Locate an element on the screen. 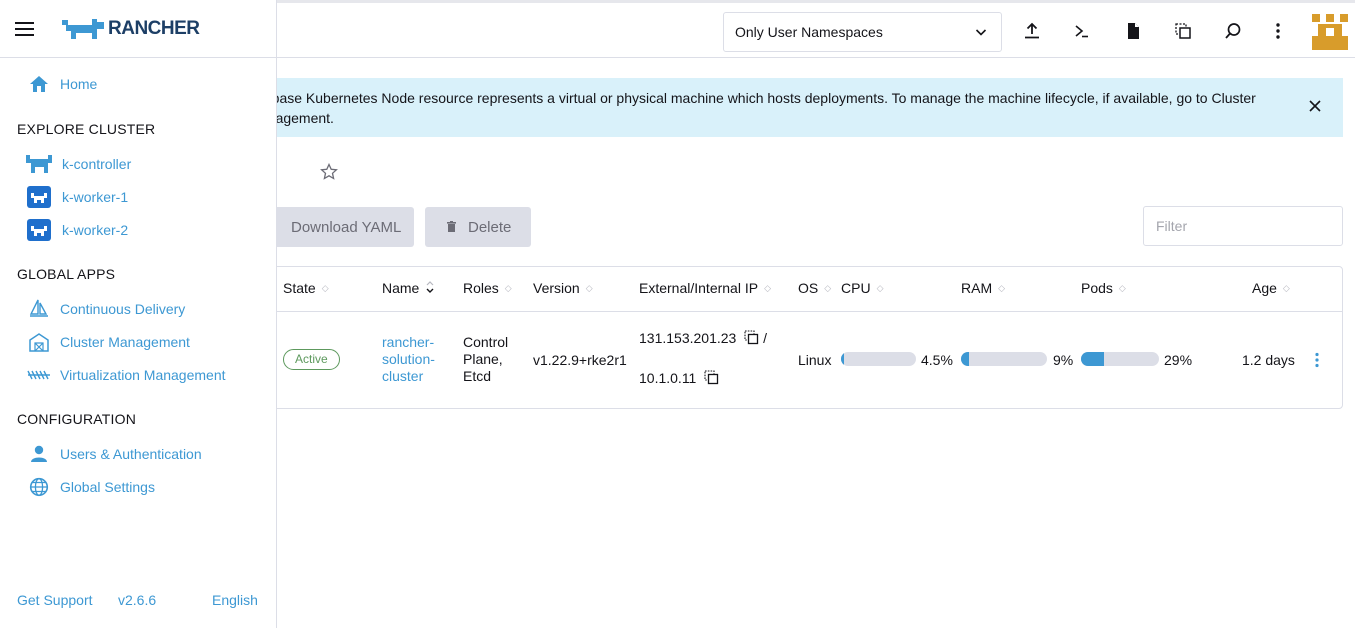  search-icon is located at coordinates (1233, 31).